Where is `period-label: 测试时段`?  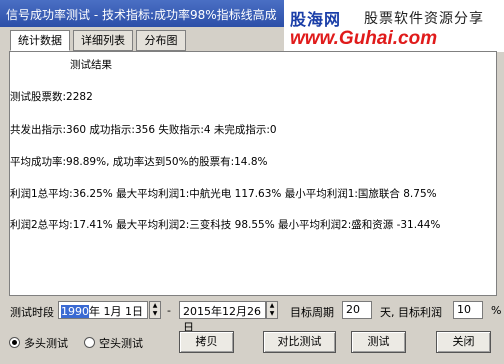 period-label: 测试时段 is located at coordinates (32, 312).